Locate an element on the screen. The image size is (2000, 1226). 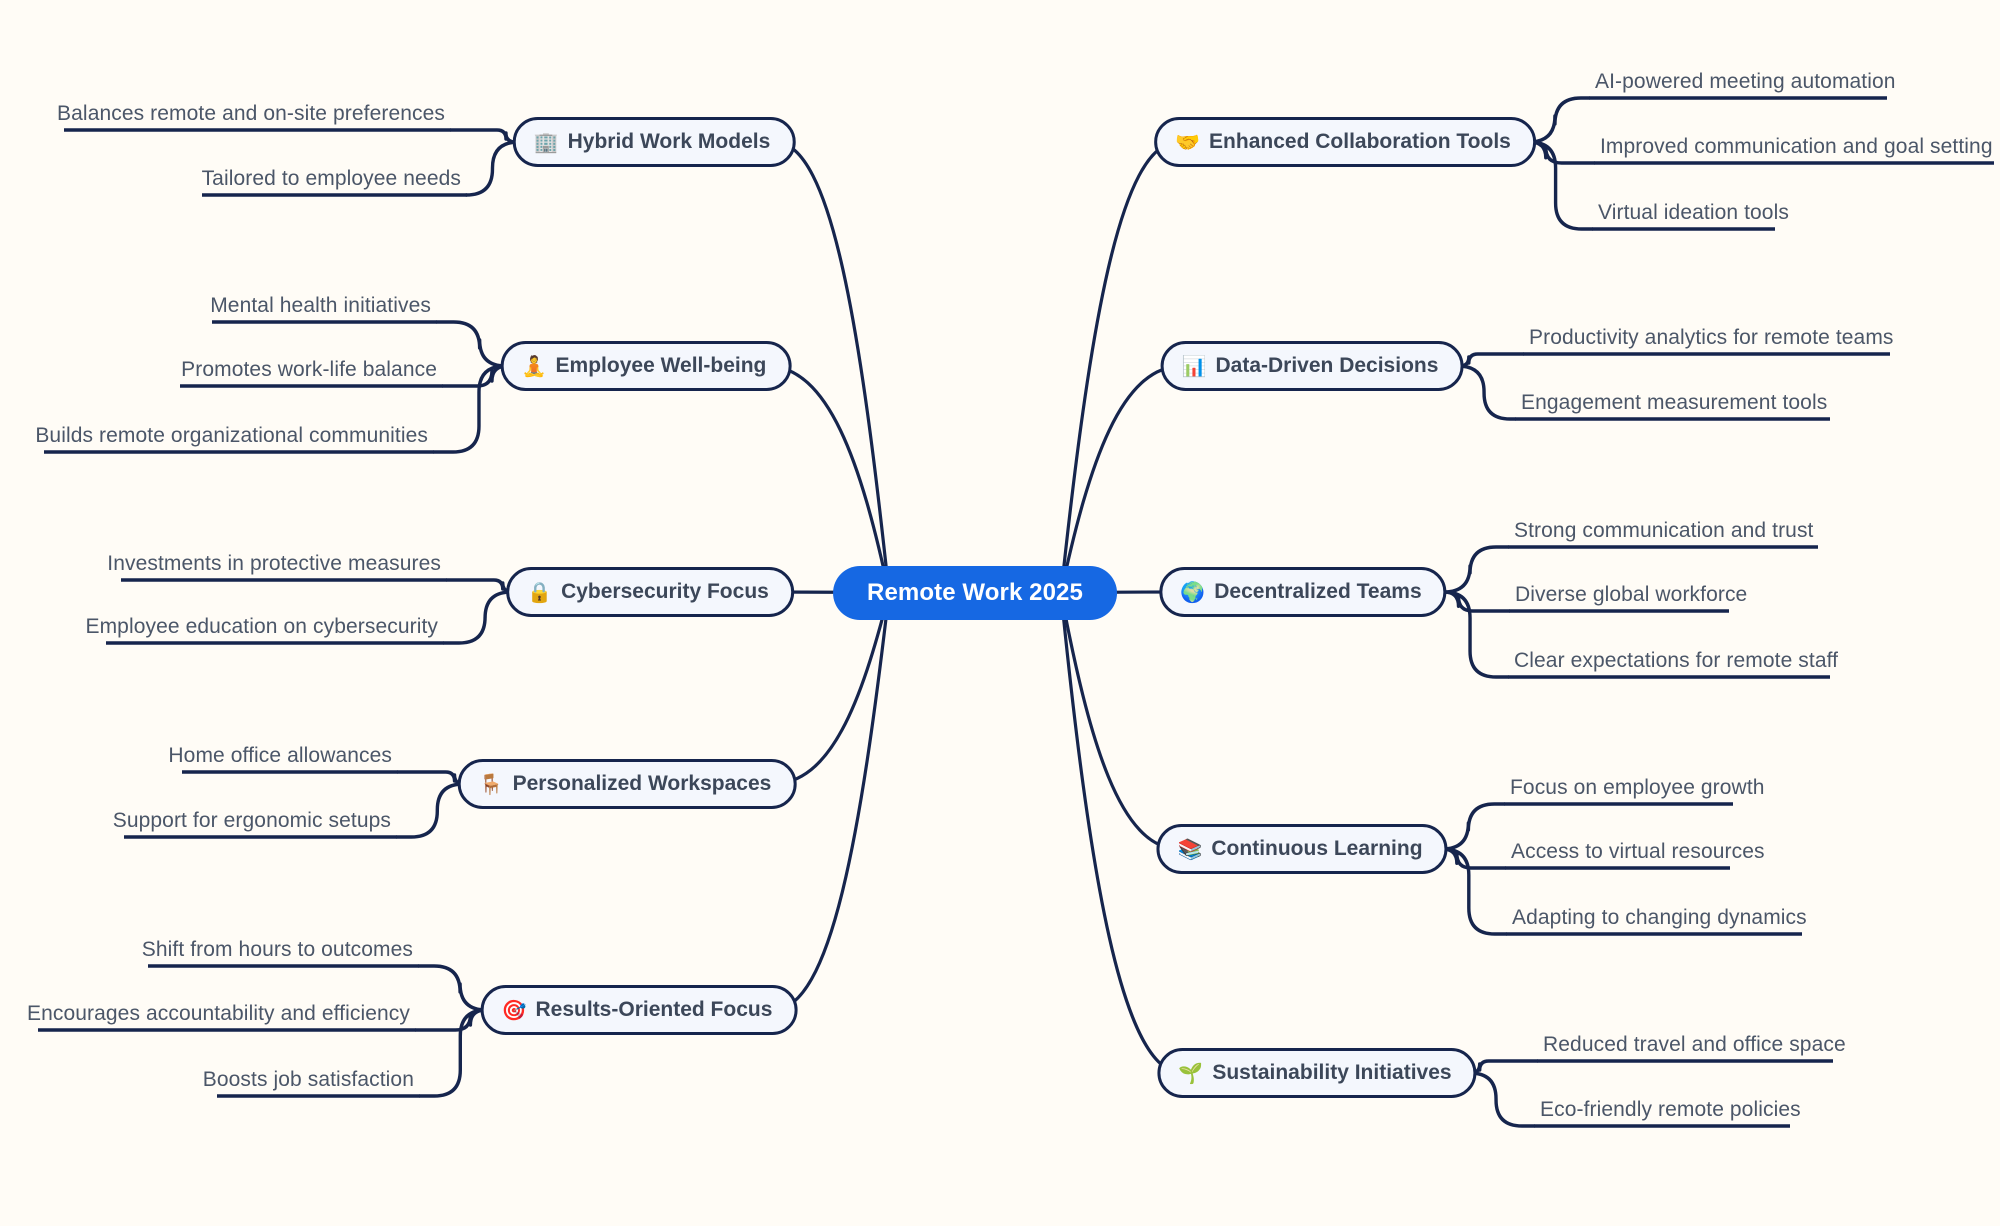
leaf-label: Boosts job satisfaction is located at coordinates (308, 1079).